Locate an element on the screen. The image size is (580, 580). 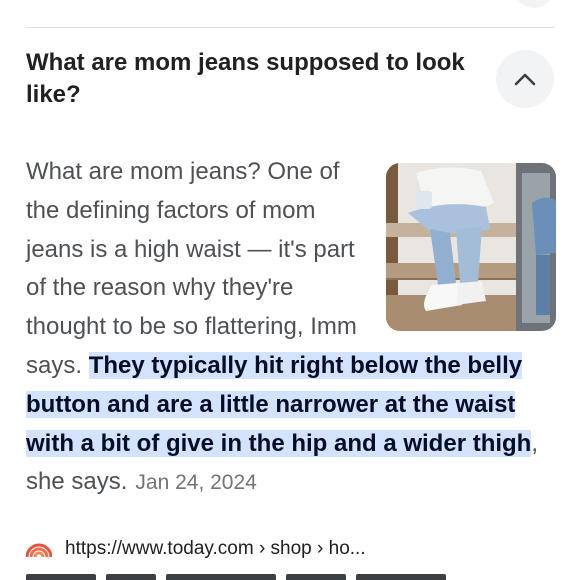
next-item-peek is located at coordinates (286, 577).